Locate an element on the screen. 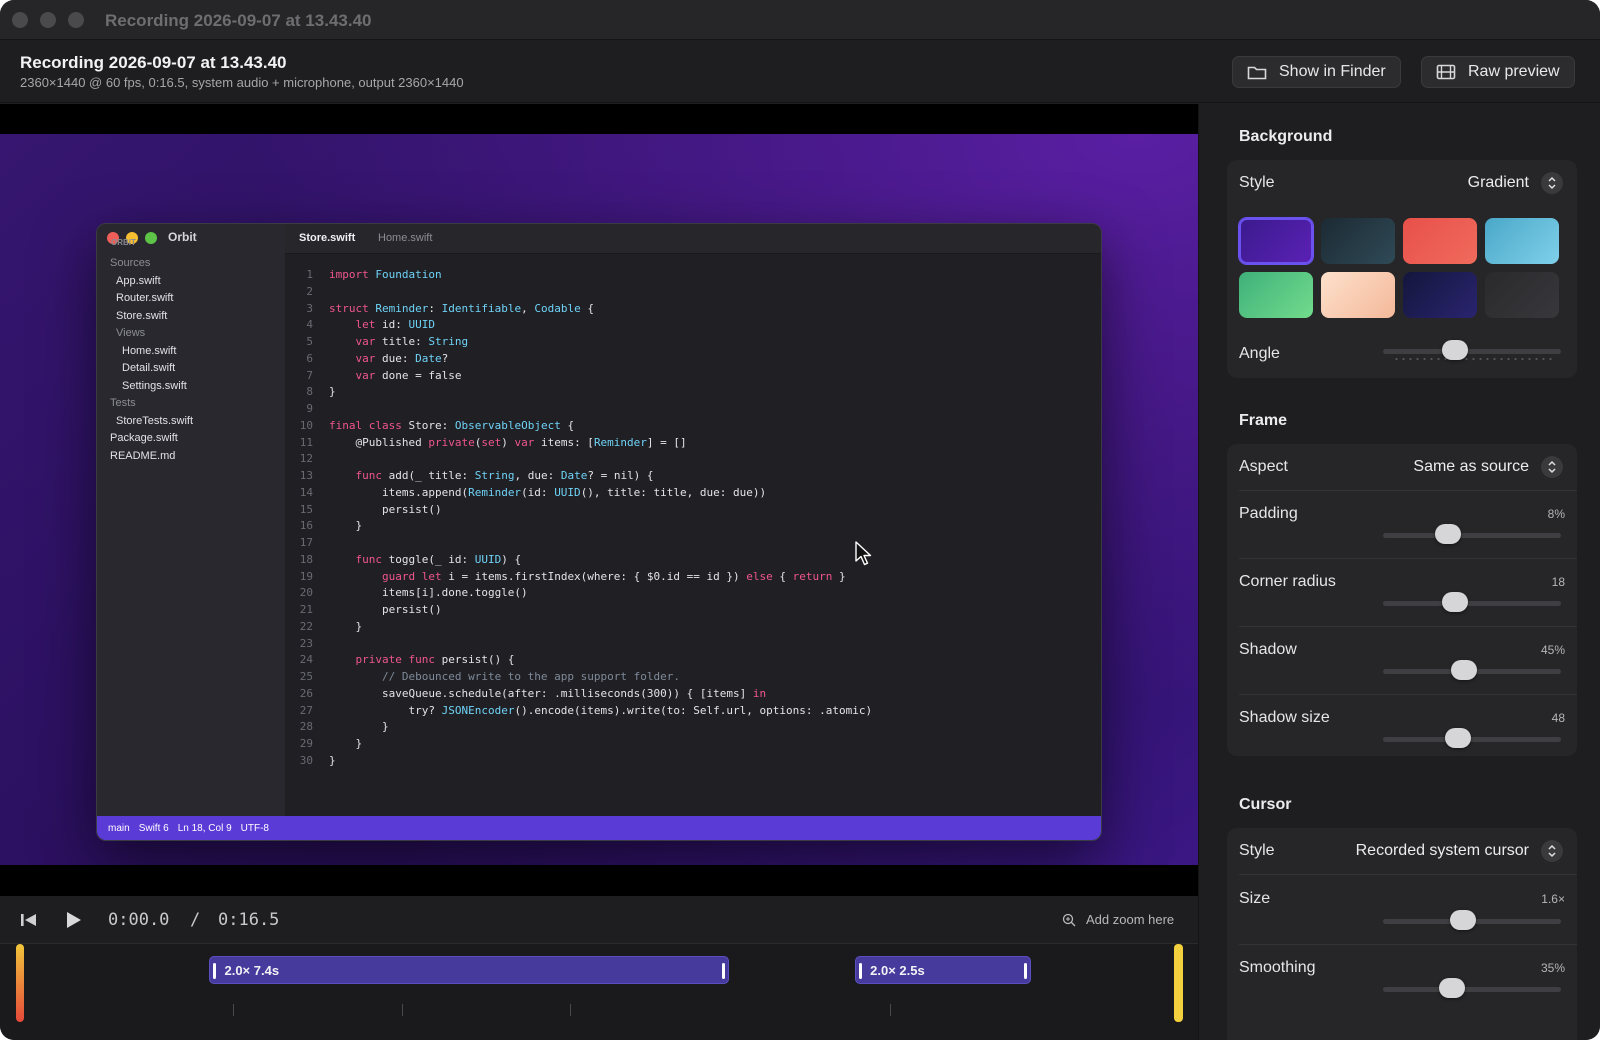 The width and height of the screenshot is (1600, 1040). timeline: 2.0× 7.4s 2.0× 2.5s is located at coordinates (599, 992).